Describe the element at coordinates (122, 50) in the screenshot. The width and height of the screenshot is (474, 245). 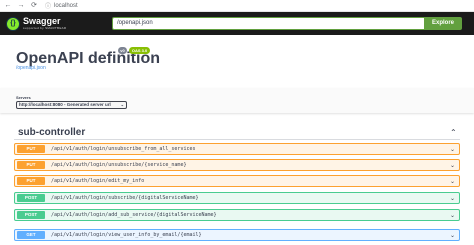
I see `version-badge: v0` at that location.